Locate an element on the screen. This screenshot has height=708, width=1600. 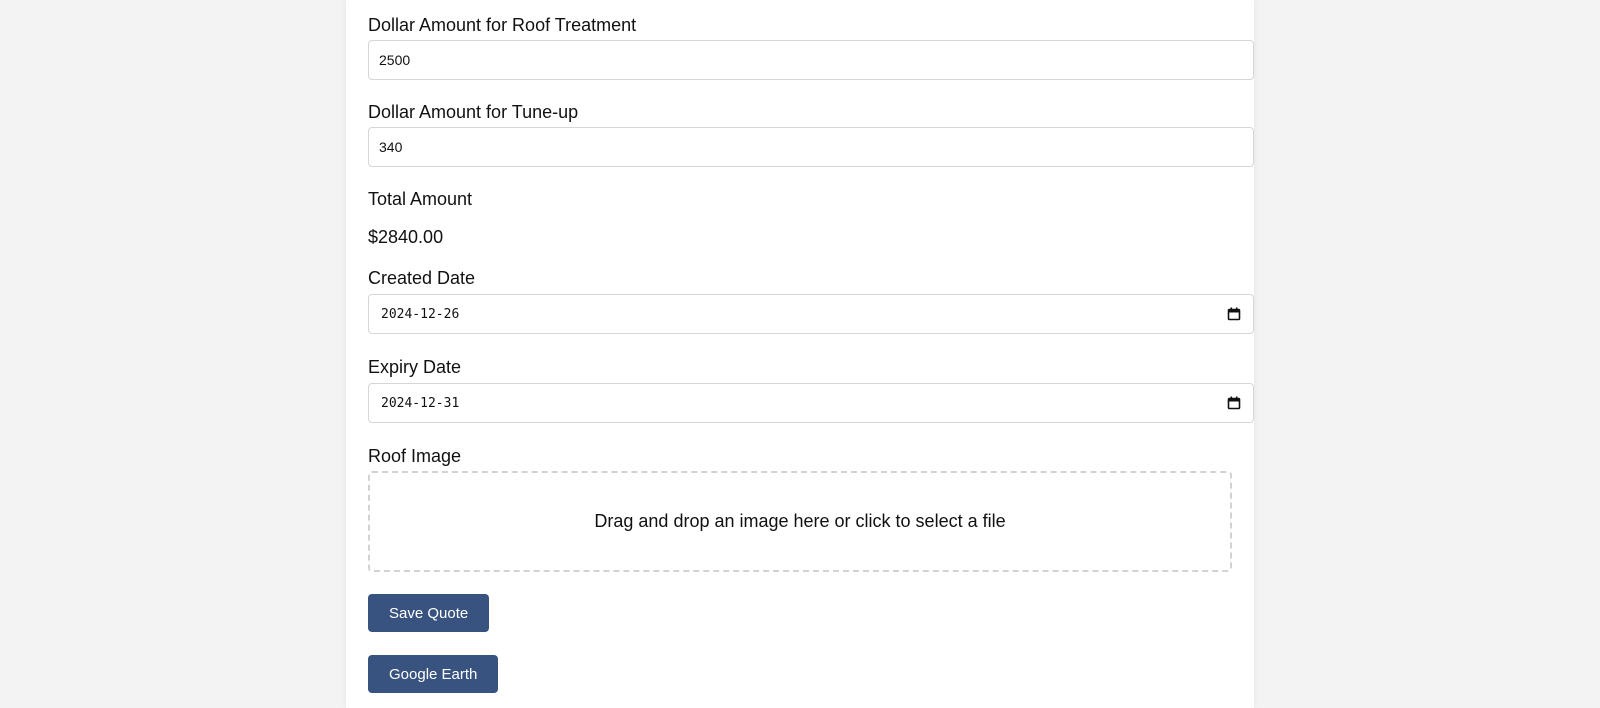
tune-up-input is located at coordinates (811, 147).